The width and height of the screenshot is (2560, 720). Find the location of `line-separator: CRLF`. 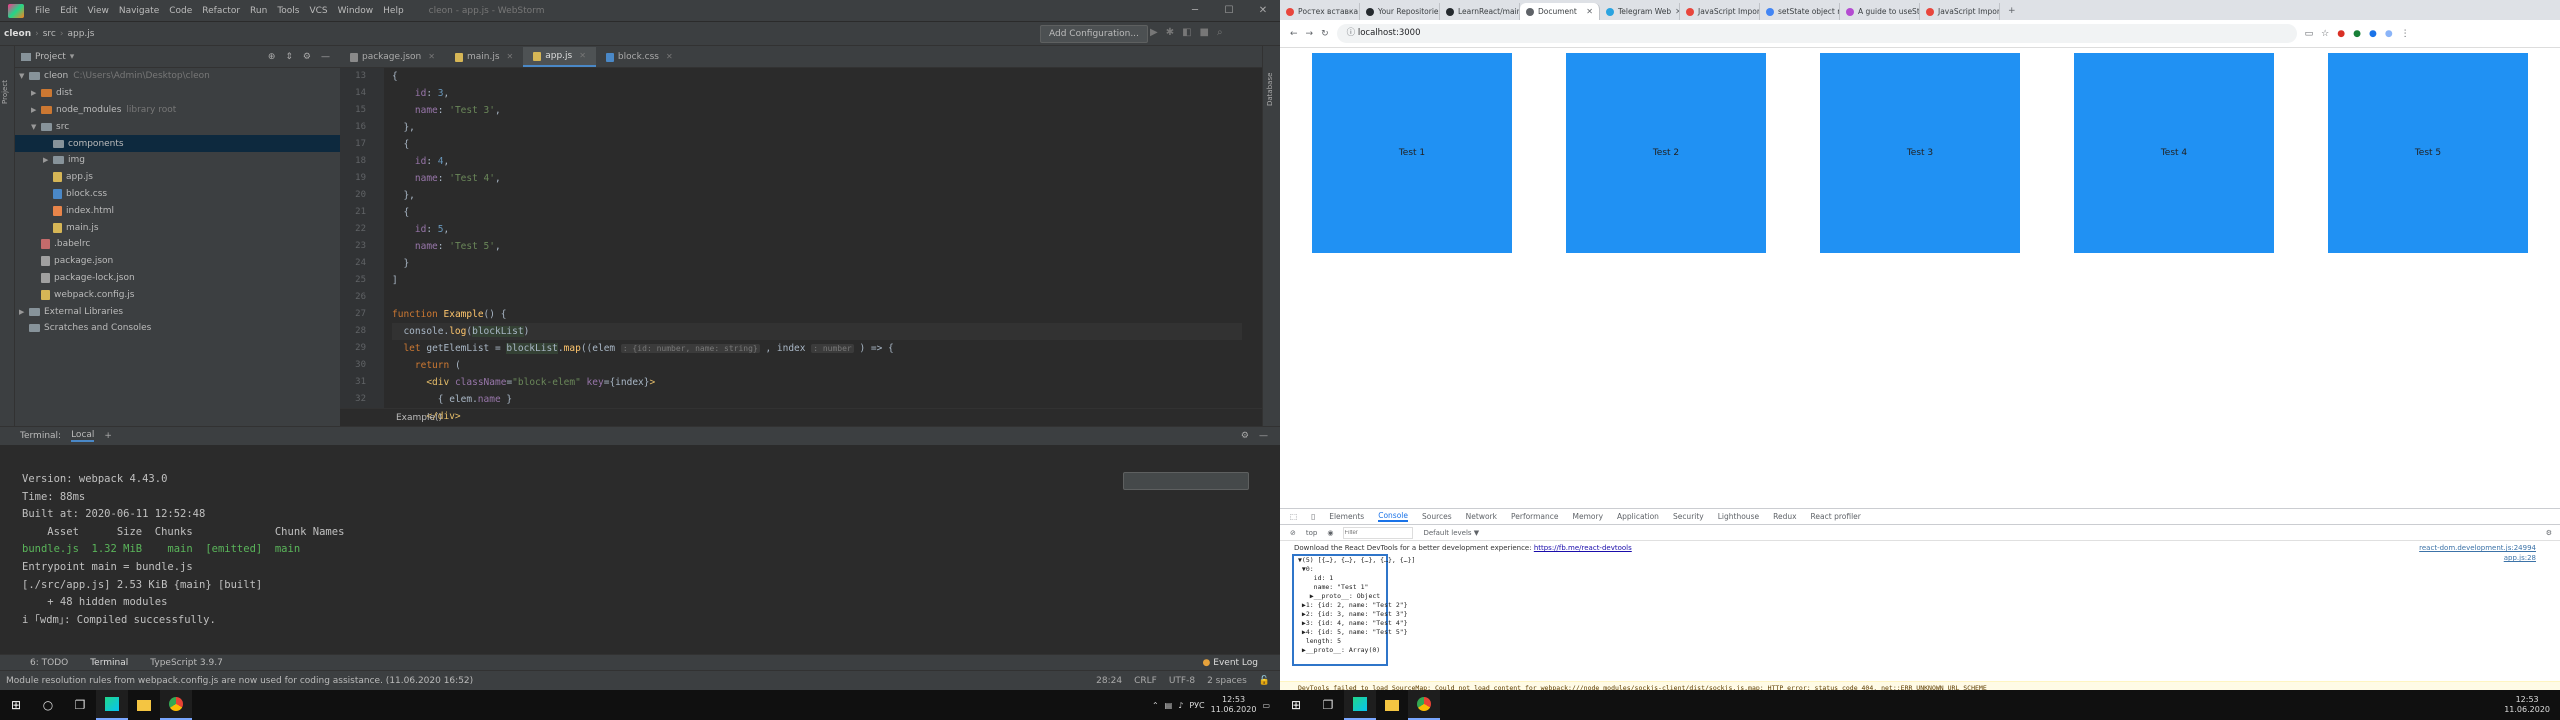

line-separator: CRLF is located at coordinates (1145, 681).